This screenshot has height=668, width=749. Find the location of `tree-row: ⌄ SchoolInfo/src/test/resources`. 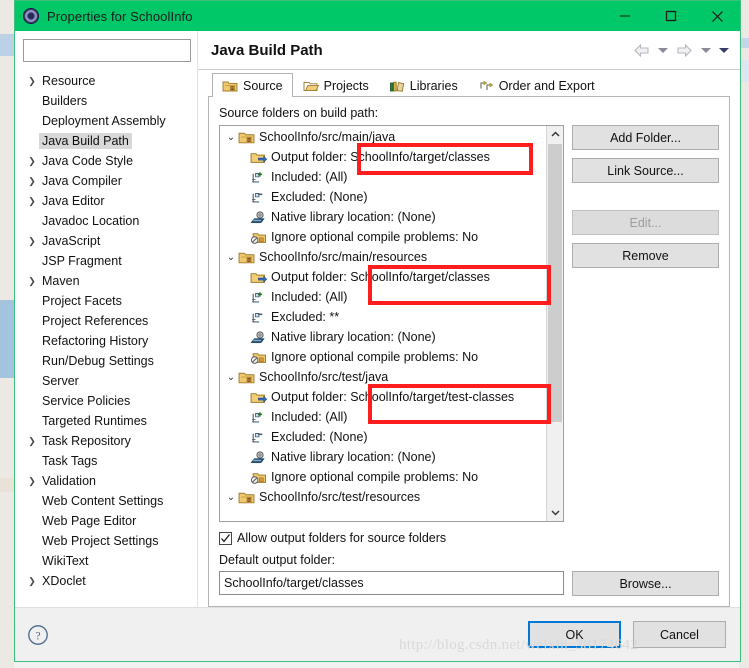

tree-row: ⌄ SchoolInfo/src/test/resources is located at coordinates (383, 497).